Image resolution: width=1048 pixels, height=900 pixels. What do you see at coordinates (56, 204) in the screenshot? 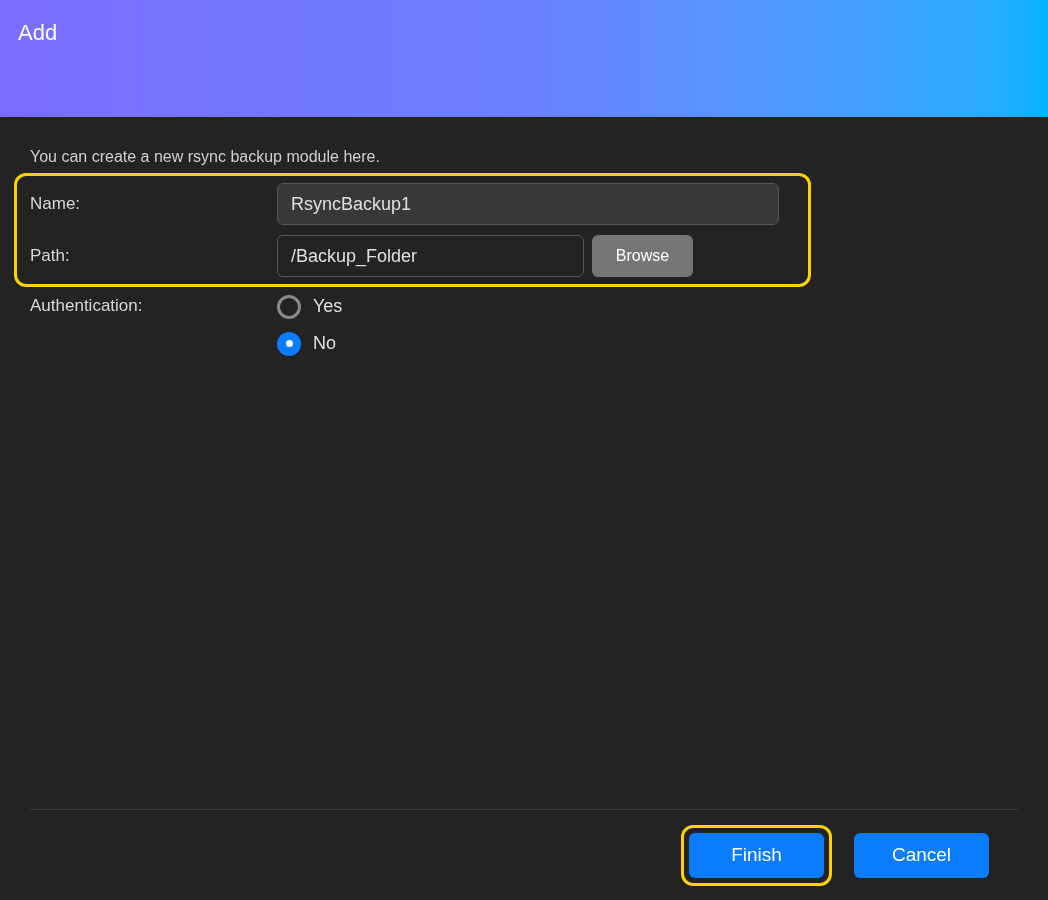
I see `field-label: Name:` at bounding box center [56, 204].